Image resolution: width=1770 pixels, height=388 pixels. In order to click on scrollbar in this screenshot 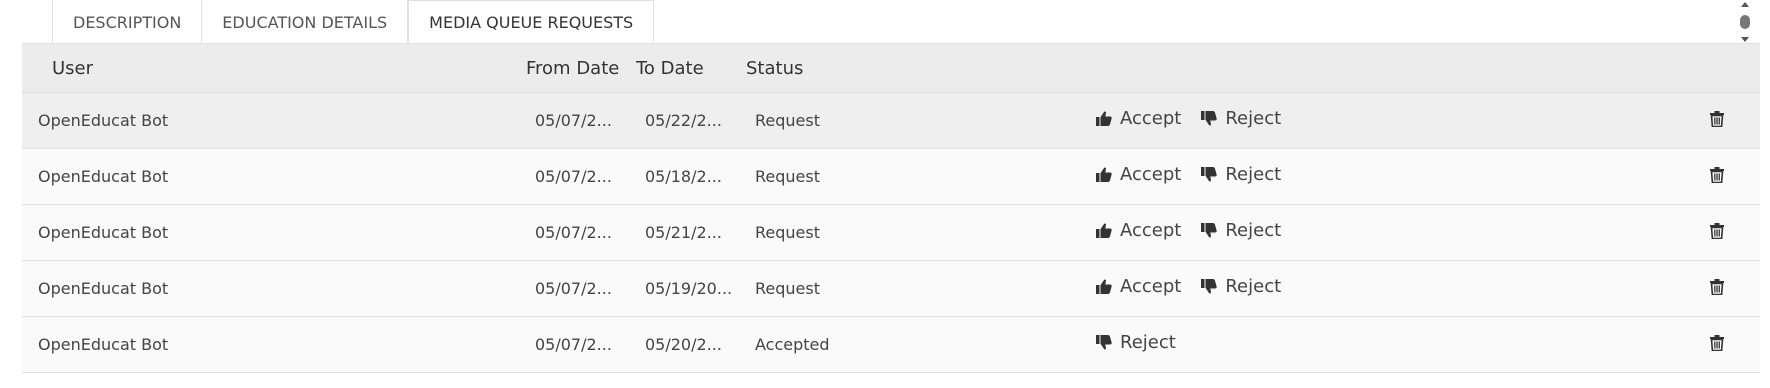, I will do `click(1745, 22)`.